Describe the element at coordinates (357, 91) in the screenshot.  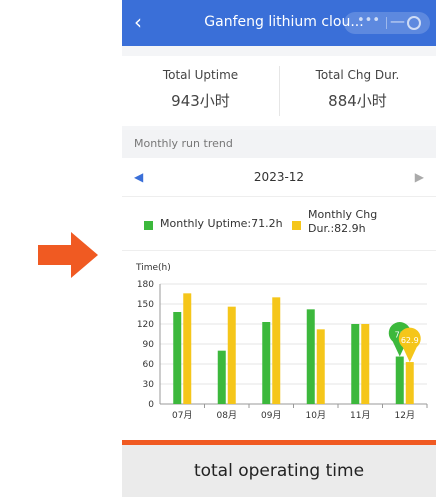
I see `stat-total-chg-dur: Total Chg Dur. 884小时` at that location.